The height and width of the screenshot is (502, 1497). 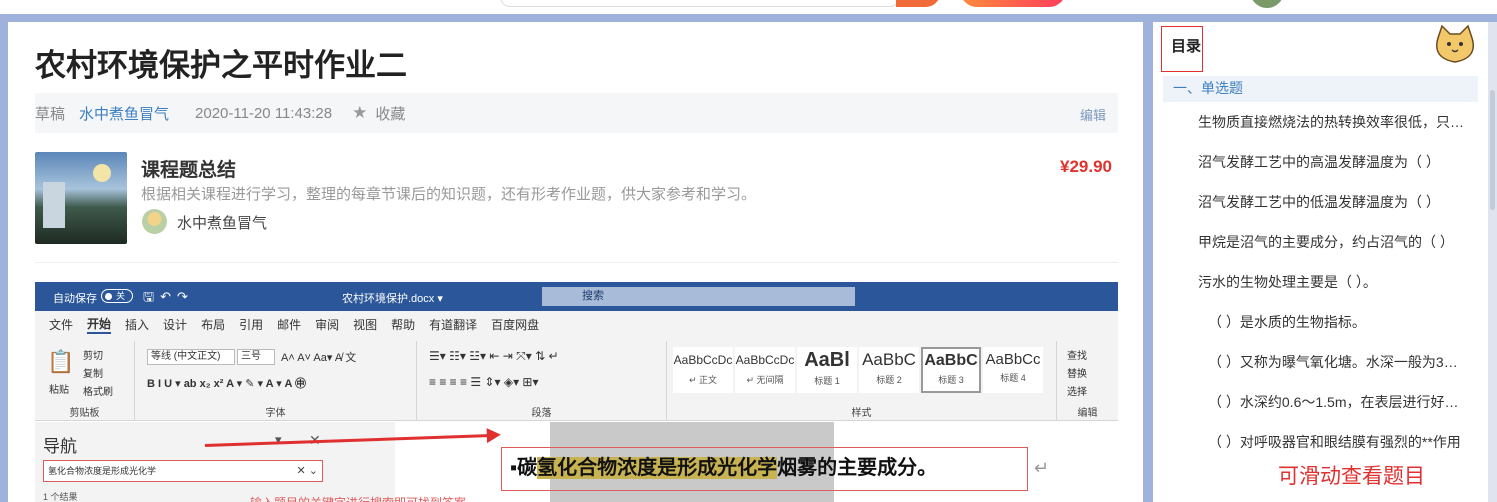 I want to click on cut-label: 剪切, so click(x=93, y=356).